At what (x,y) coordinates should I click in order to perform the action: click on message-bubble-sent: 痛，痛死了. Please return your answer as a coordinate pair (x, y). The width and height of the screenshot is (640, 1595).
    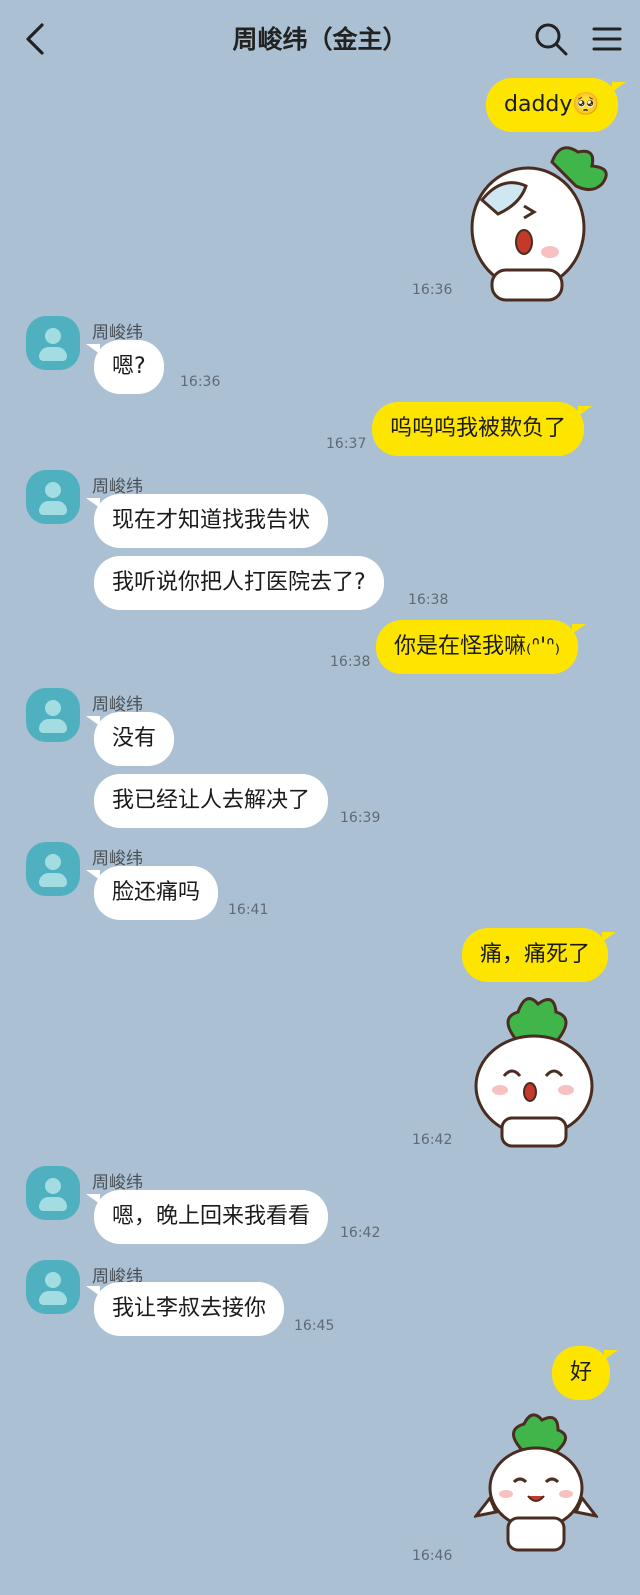
    Looking at the image, I should click on (539, 955).